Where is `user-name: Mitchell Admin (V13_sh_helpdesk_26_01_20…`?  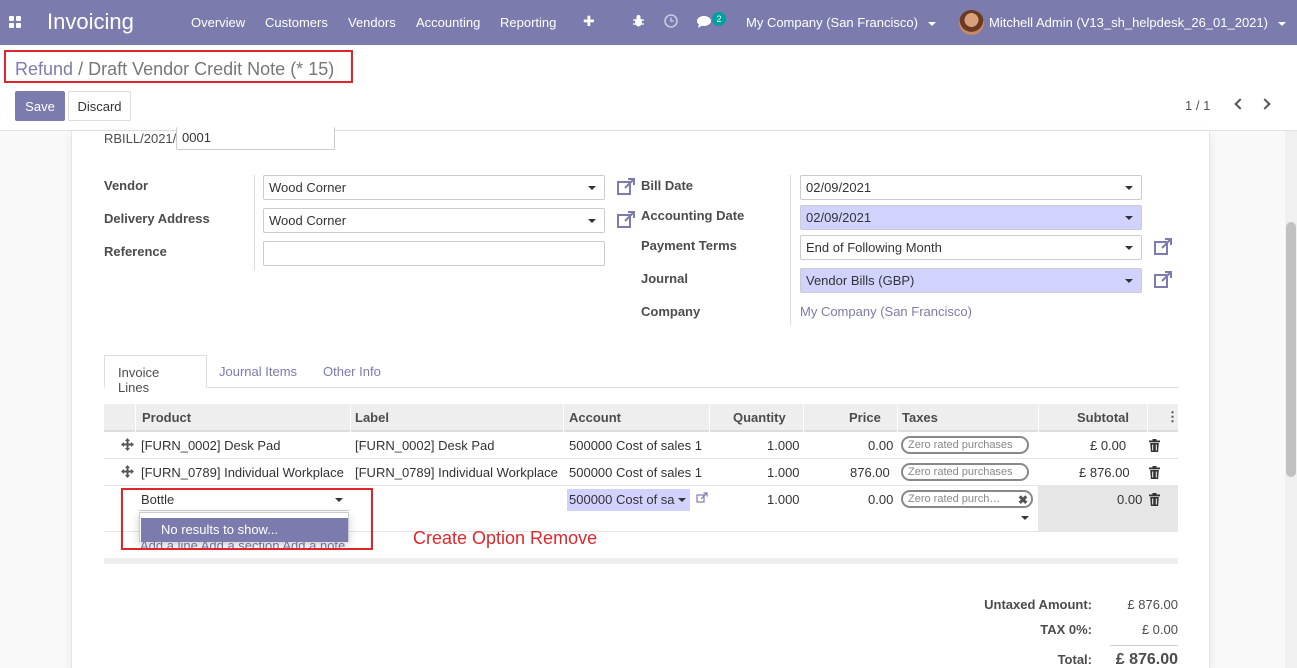
user-name: Mitchell Admin (V13_sh_helpdesk_26_01_20… is located at coordinates (1128, 22).